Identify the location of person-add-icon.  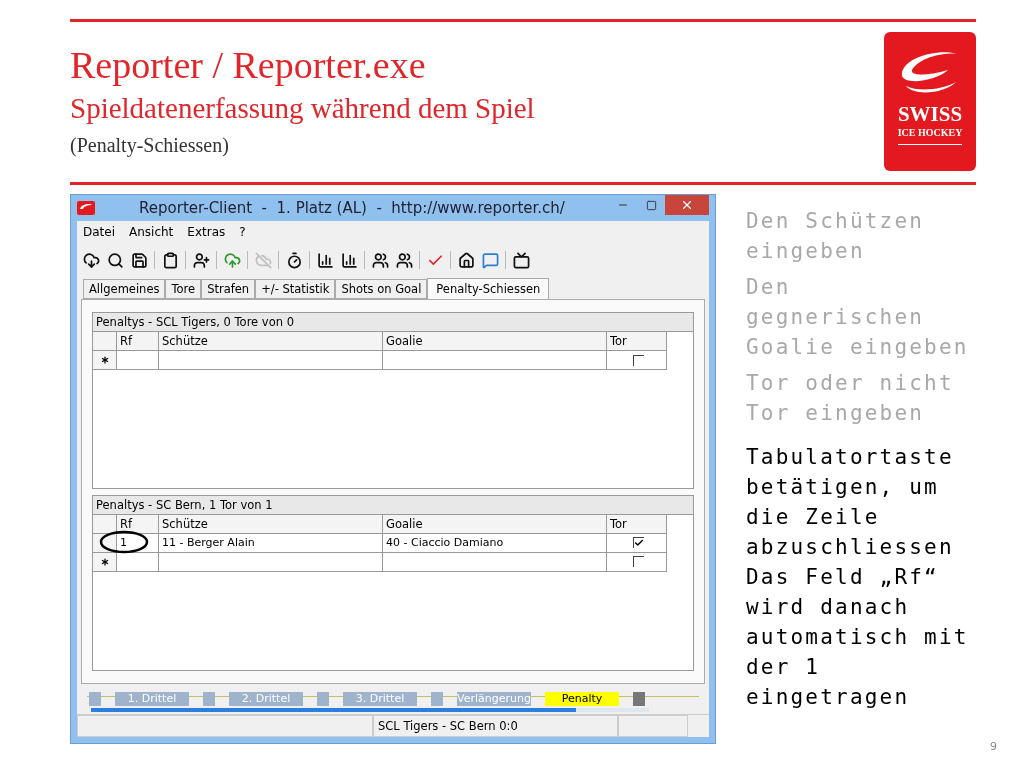
(201, 260).